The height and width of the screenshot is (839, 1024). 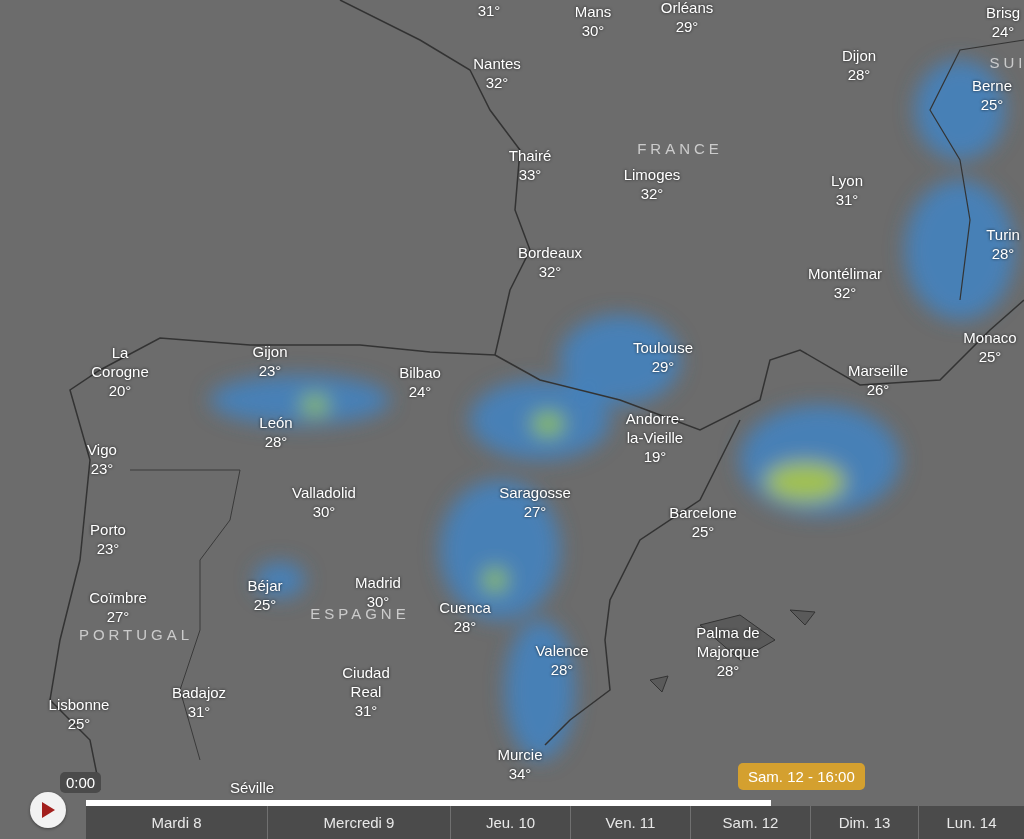 What do you see at coordinates (750, 822) in the screenshot?
I see `day-tab: Sam. 12` at bounding box center [750, 822].